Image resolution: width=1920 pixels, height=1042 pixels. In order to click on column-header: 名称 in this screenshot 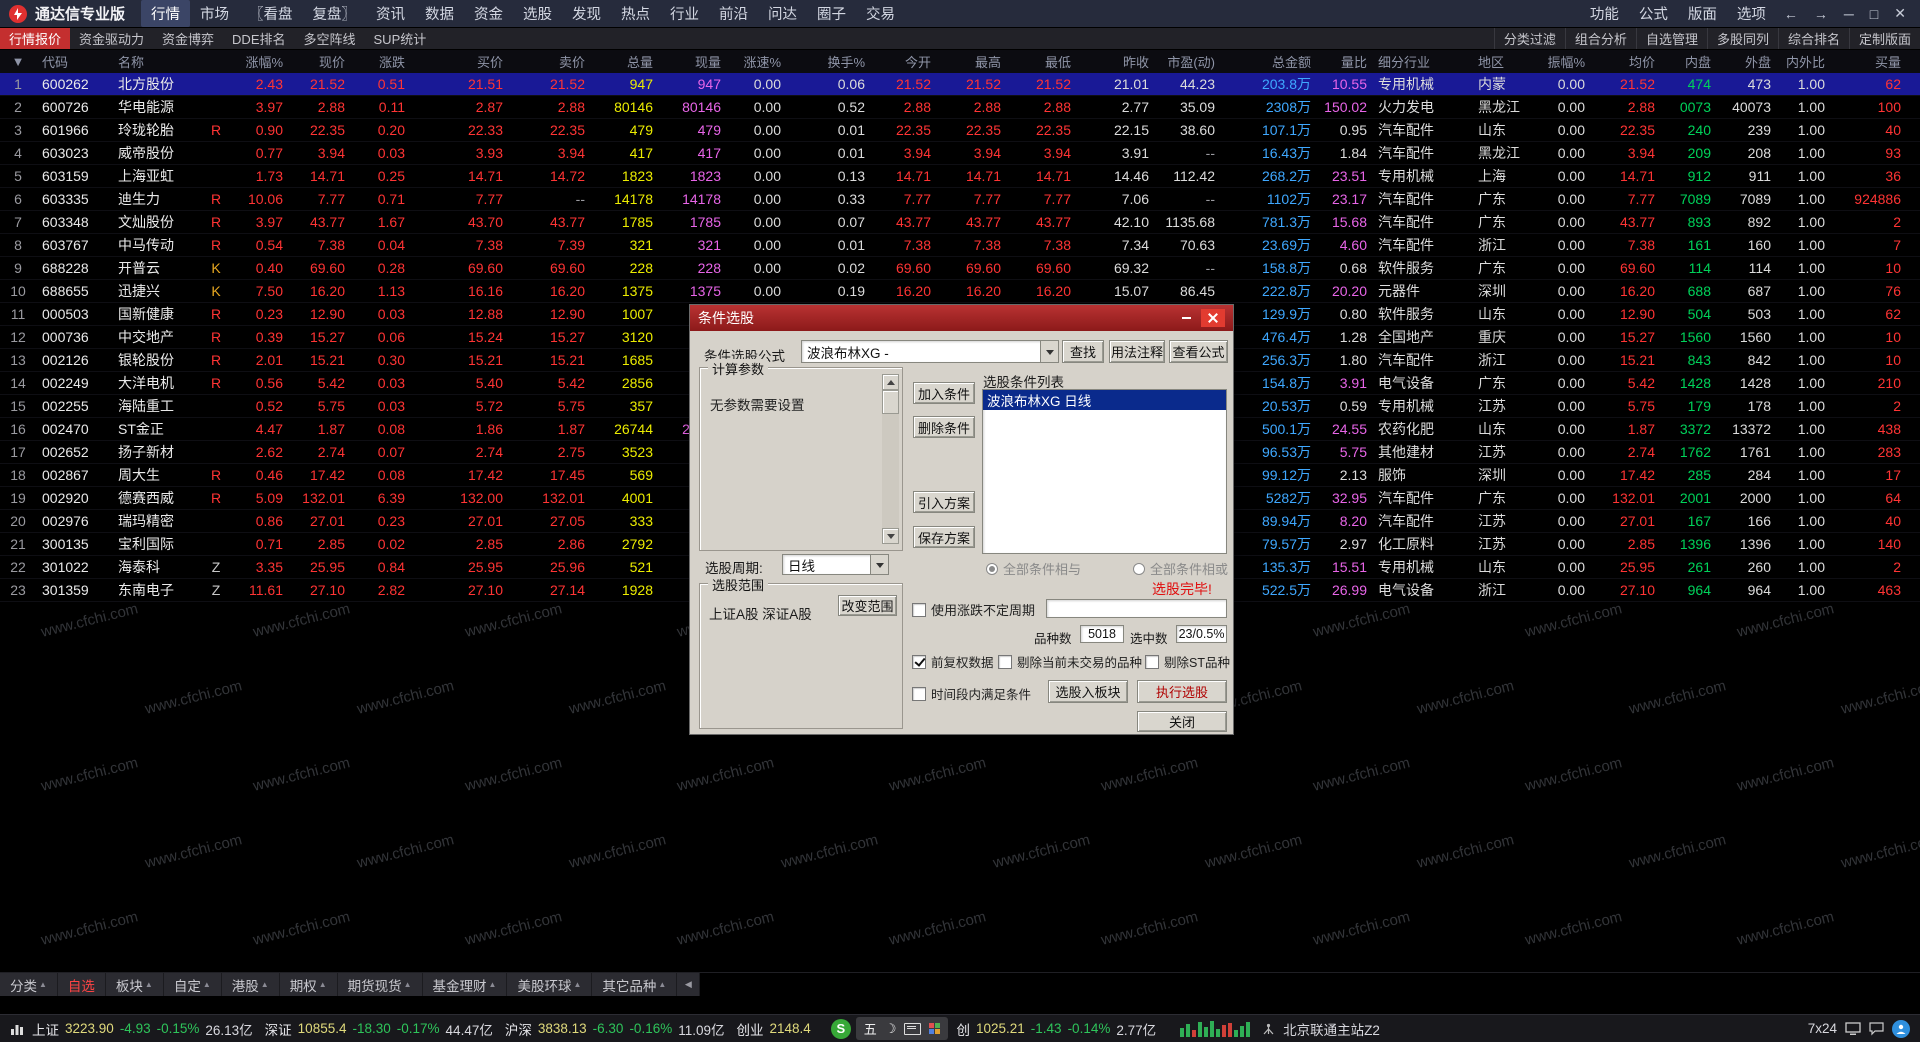, I will do `click(158, 61)`.